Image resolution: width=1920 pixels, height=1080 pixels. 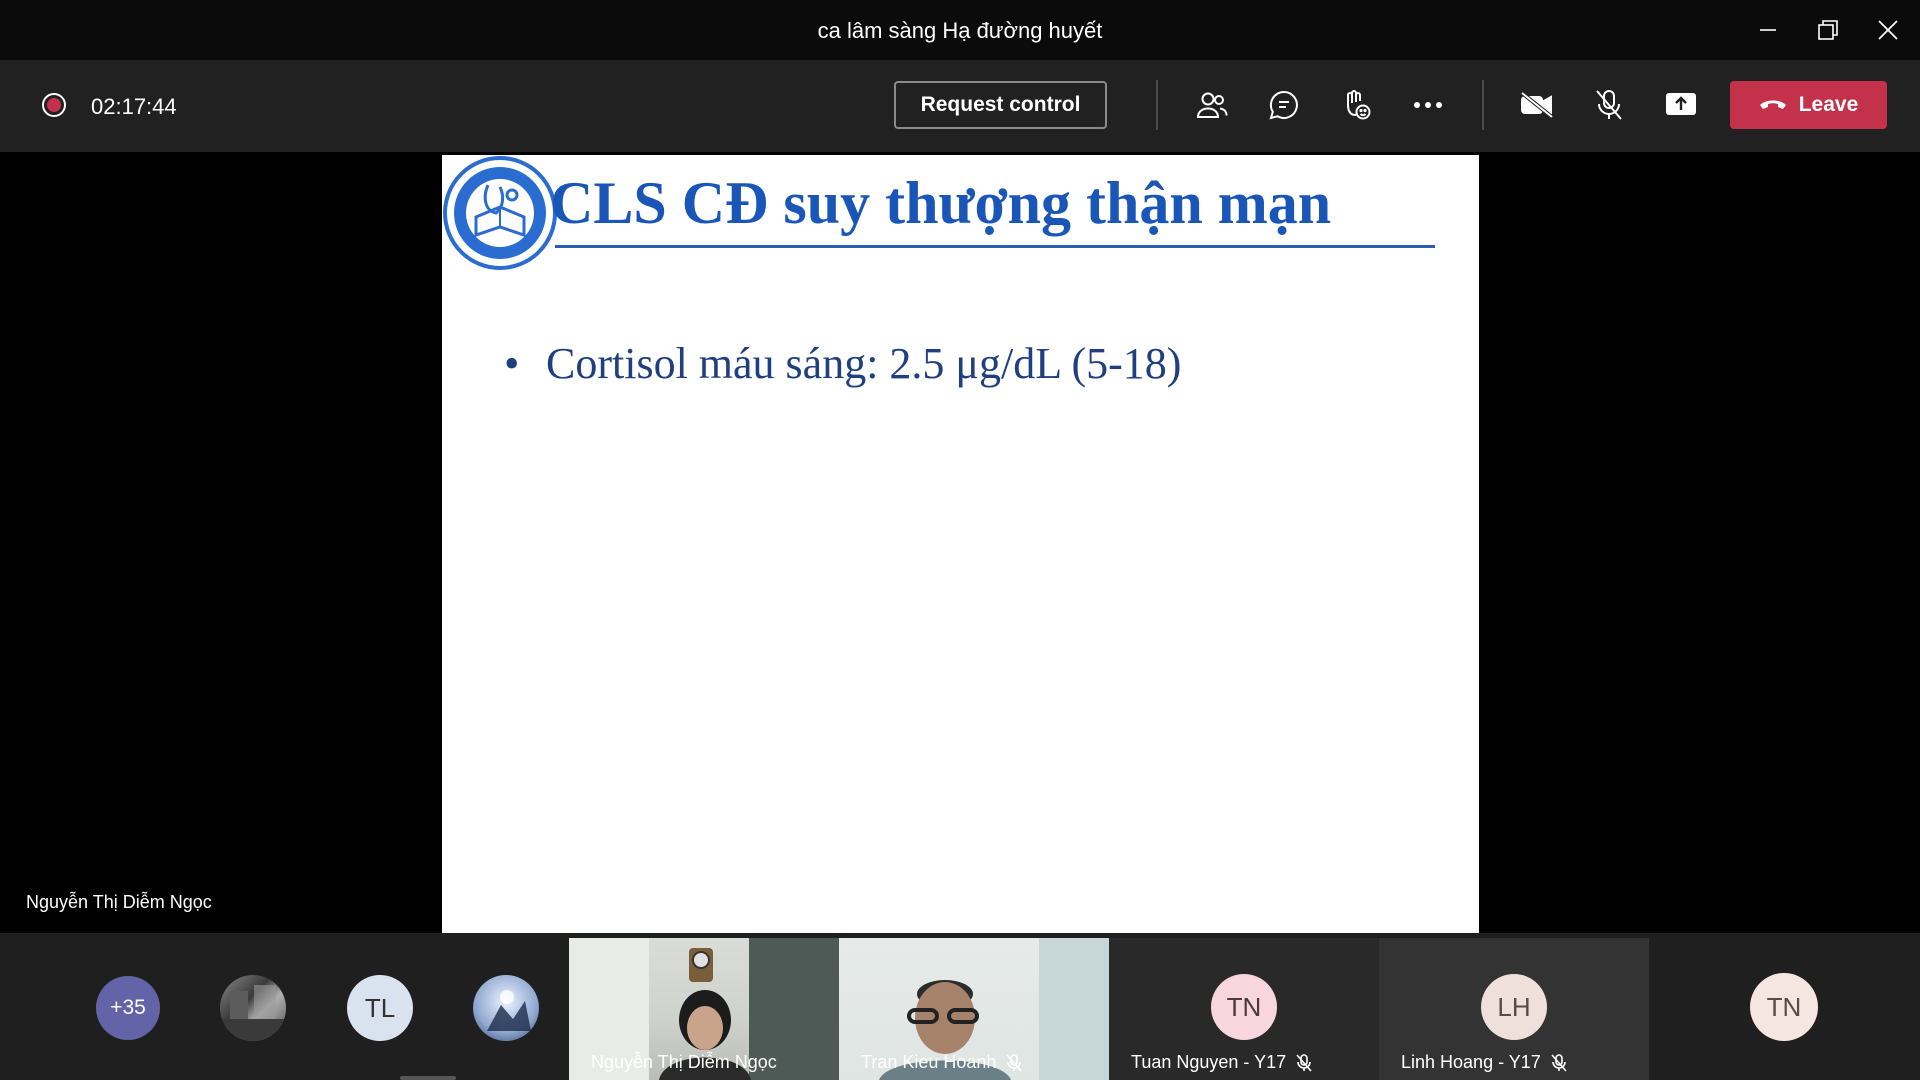 I want to click on overflow-participants-badge: +35, so click(x=128, y=1008).